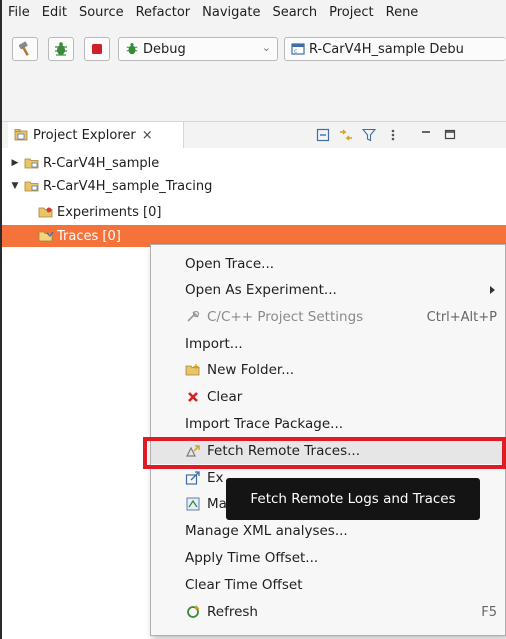  Describe the element at coordinates (346, 135) in the screenshot. I see `link-editor-icon` at that location.